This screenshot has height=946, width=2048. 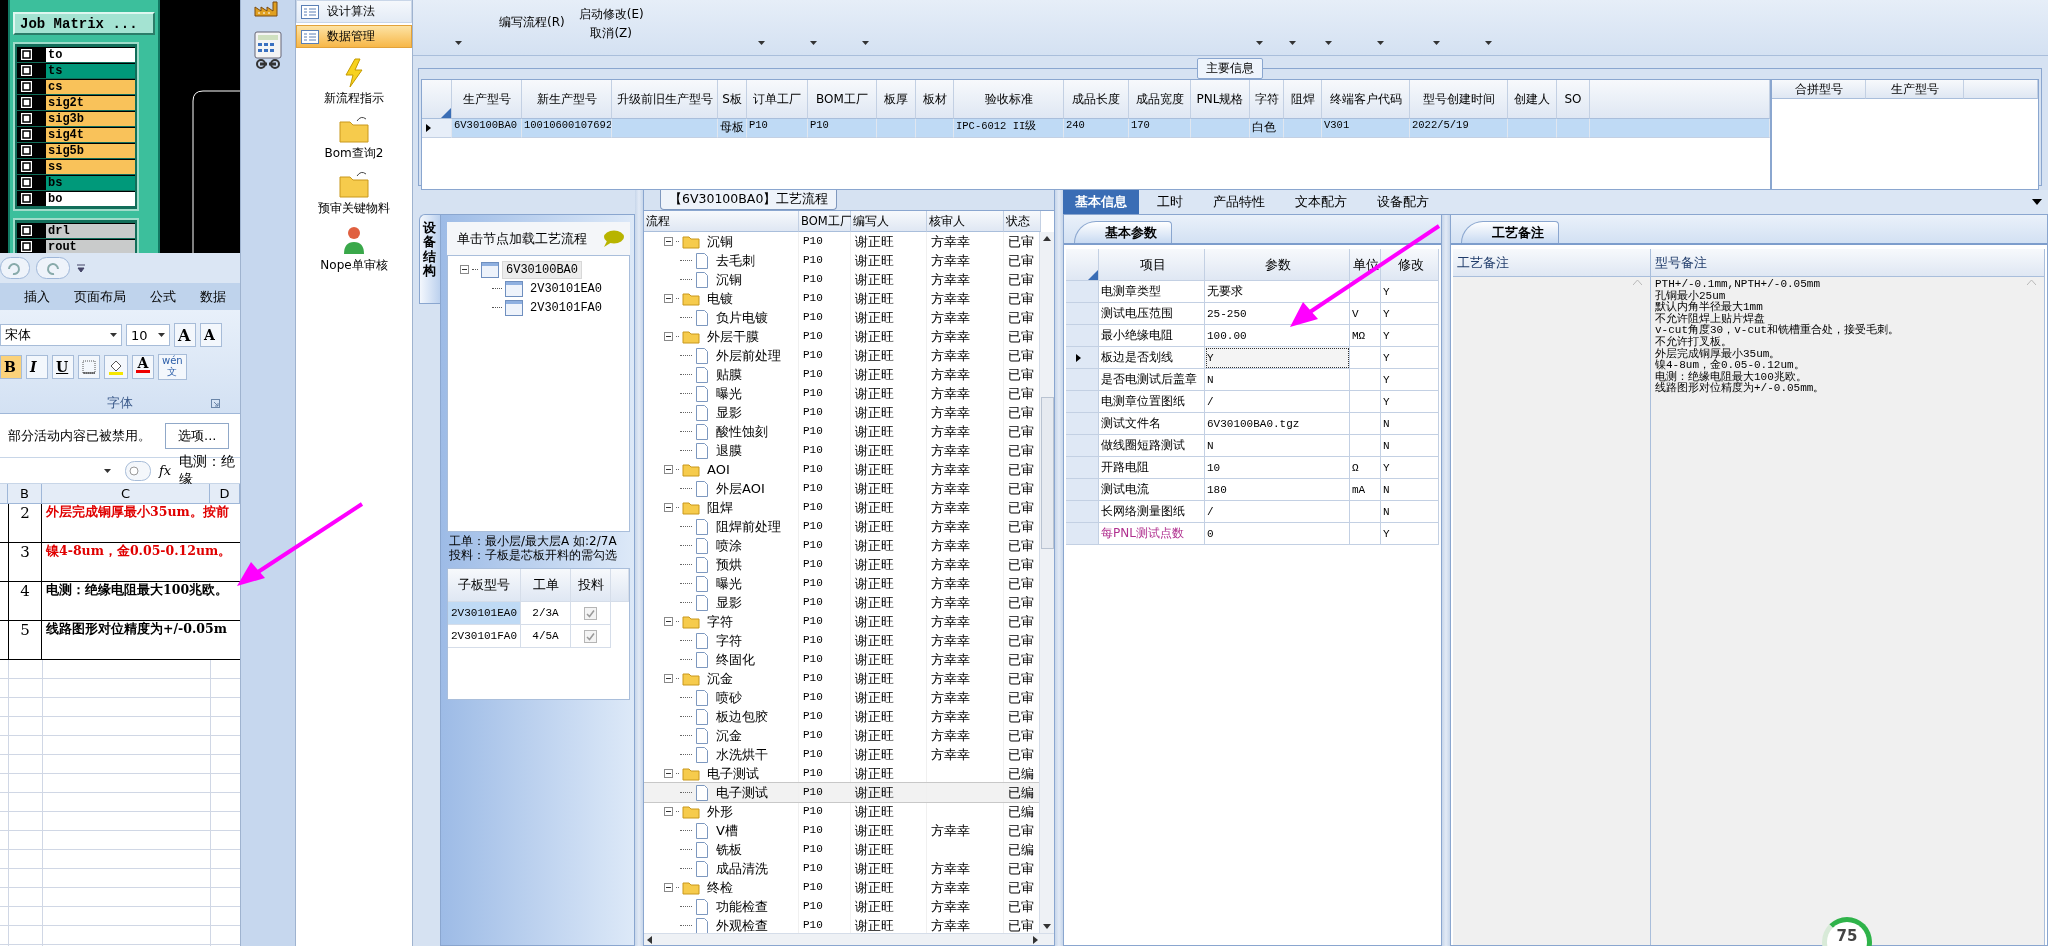 What do you see at coordinates (611, 33) in the screenshot?
I see `toolbar-button: 取消(Z)` at bounding box center [611, 33].